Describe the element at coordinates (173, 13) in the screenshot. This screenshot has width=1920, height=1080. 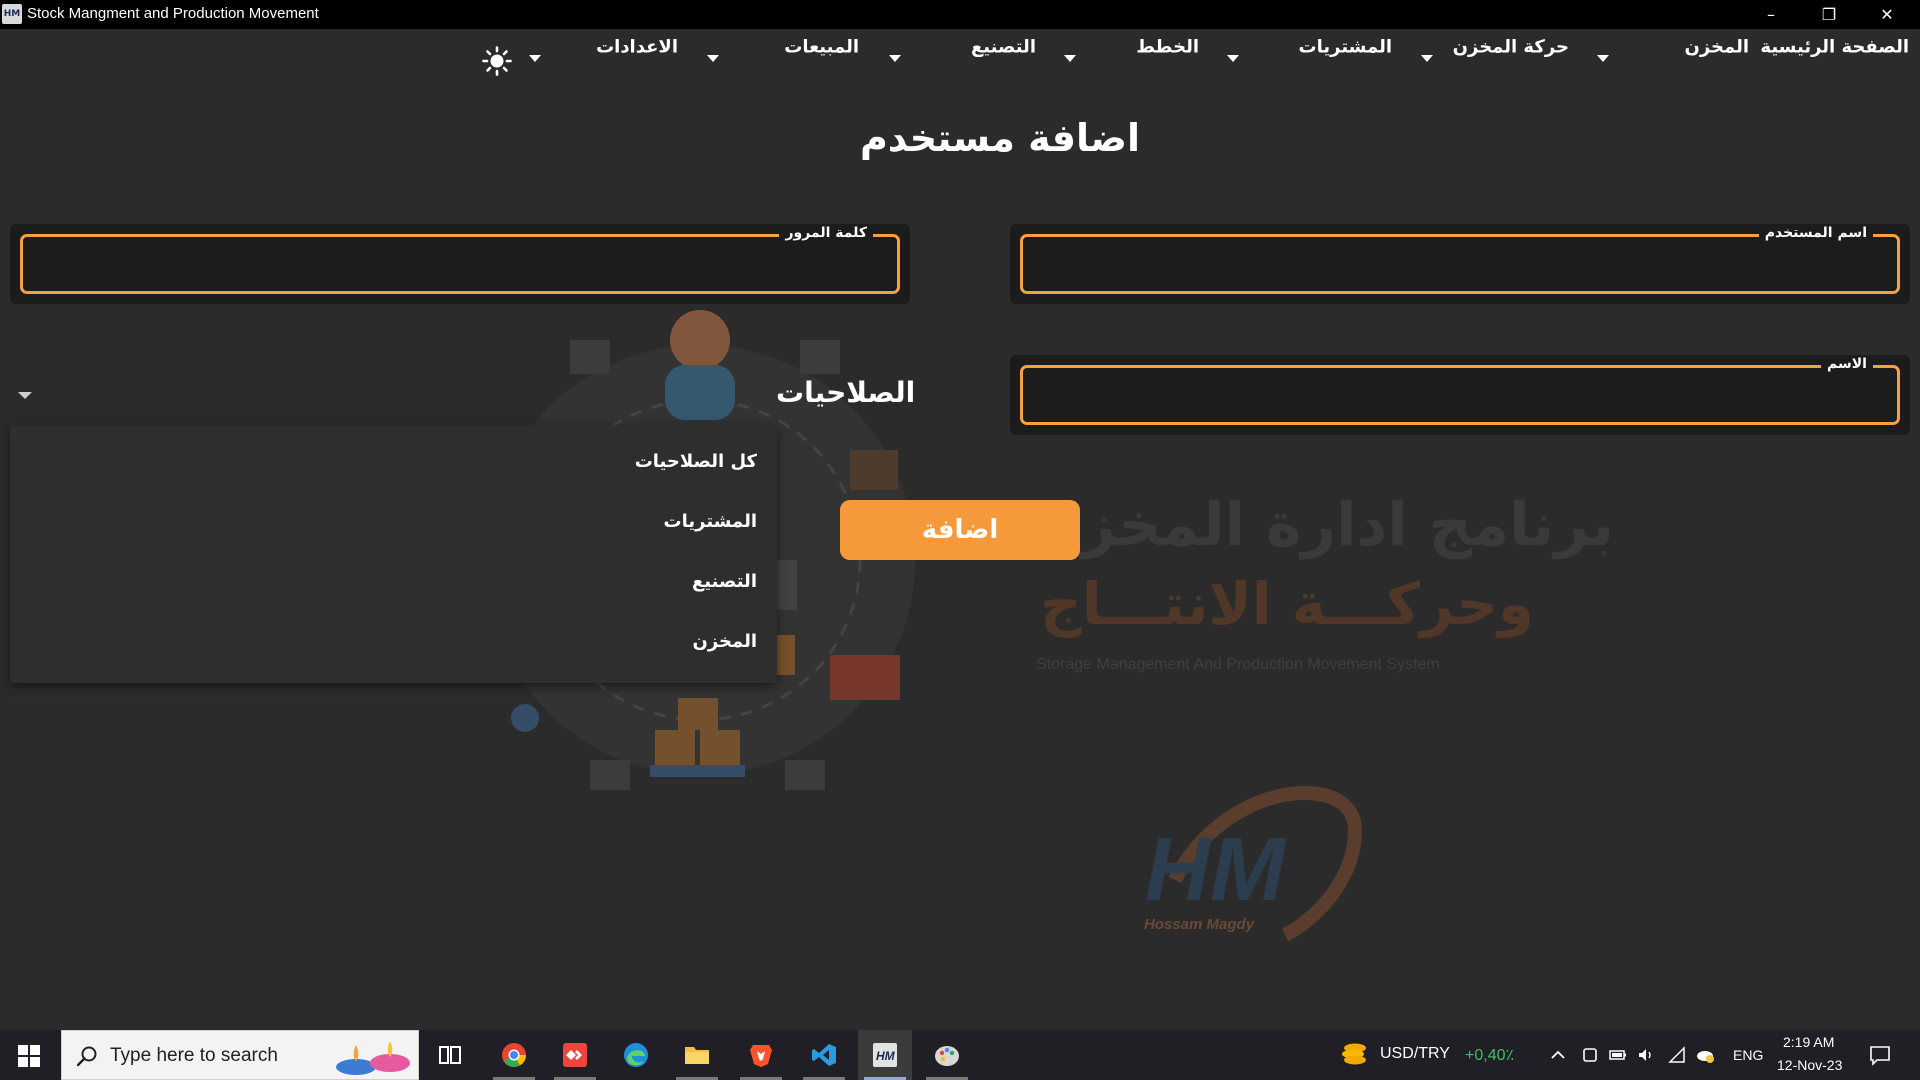
I see `window-title: Stock Mangment and Production Movement` at that location.